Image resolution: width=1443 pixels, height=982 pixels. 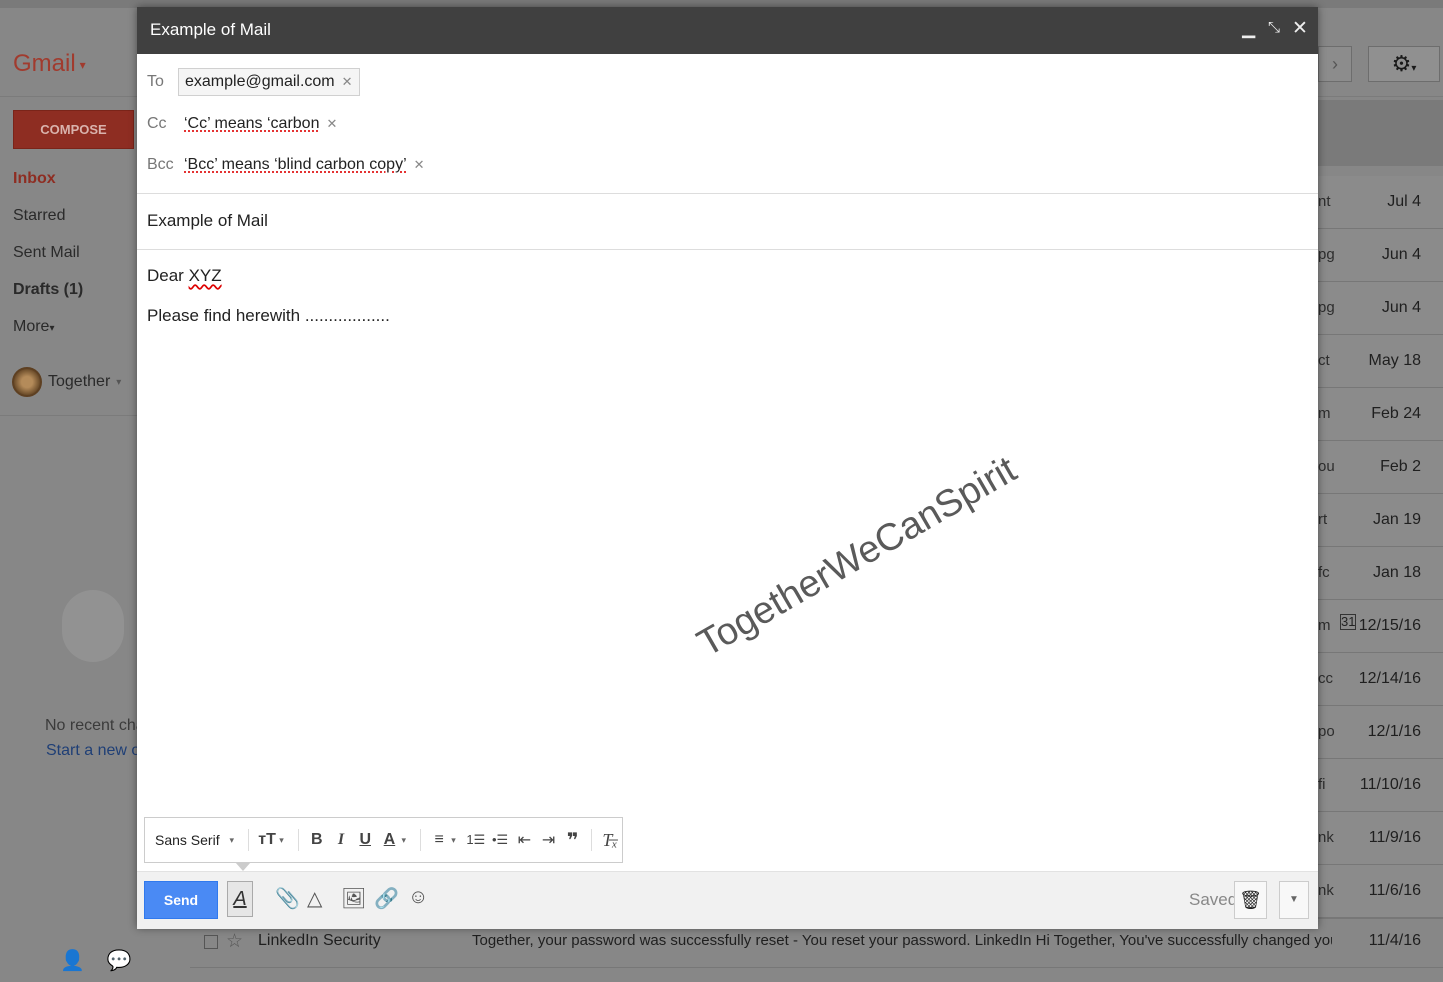 What do you see at coordinates (287, 898) in the screenshot?
I see `paperclip-icon: 📎` at bounding box center [287, 898].